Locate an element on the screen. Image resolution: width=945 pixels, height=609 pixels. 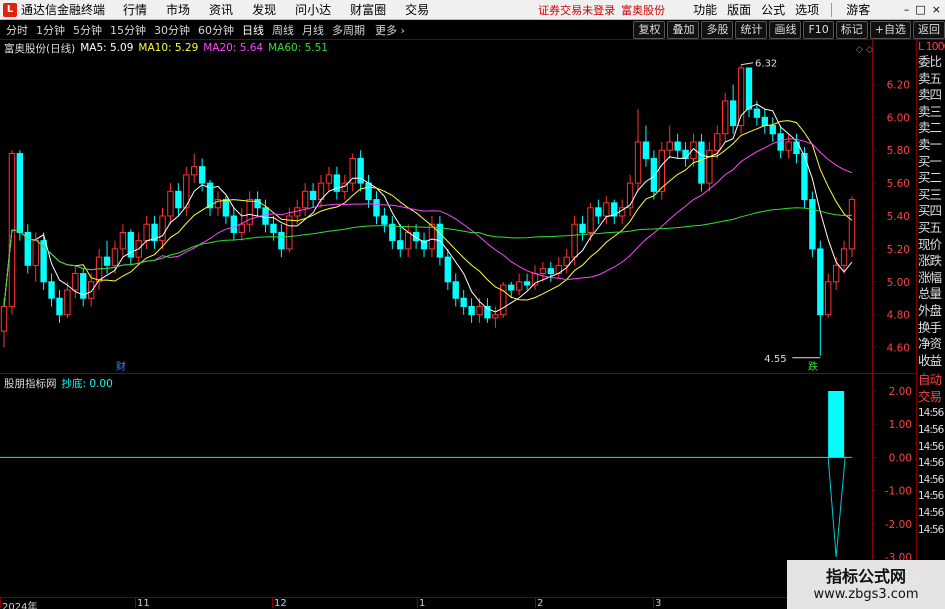
quote-field-label: 涨幅 is located at coordinates (931, 278).